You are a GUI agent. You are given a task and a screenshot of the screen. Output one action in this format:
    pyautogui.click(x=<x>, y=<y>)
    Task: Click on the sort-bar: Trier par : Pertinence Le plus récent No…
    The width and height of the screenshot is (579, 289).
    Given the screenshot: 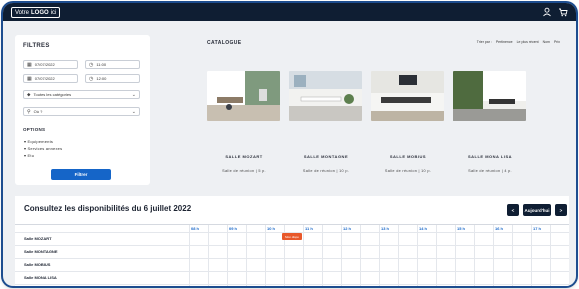 What is the action you would take?
    pyautogui.click(x=518, y=42)
    